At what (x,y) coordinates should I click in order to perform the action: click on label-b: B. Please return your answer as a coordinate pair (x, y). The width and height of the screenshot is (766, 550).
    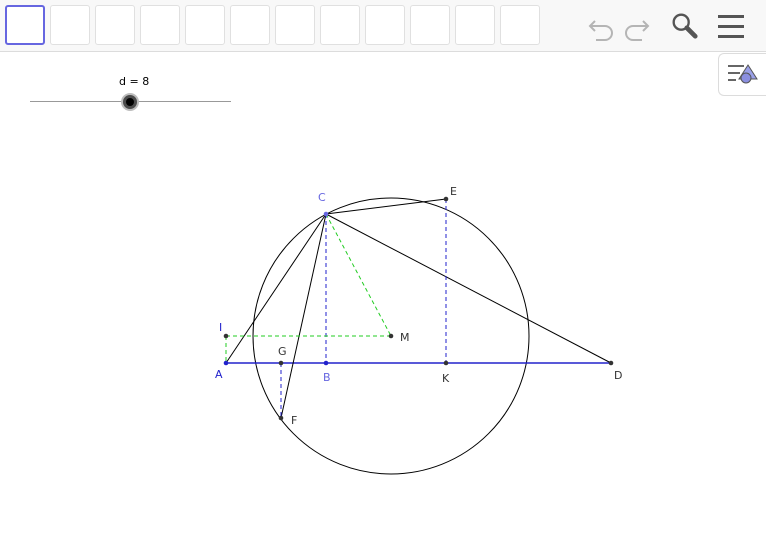
    Looking at the image, I should click on (327, 377).